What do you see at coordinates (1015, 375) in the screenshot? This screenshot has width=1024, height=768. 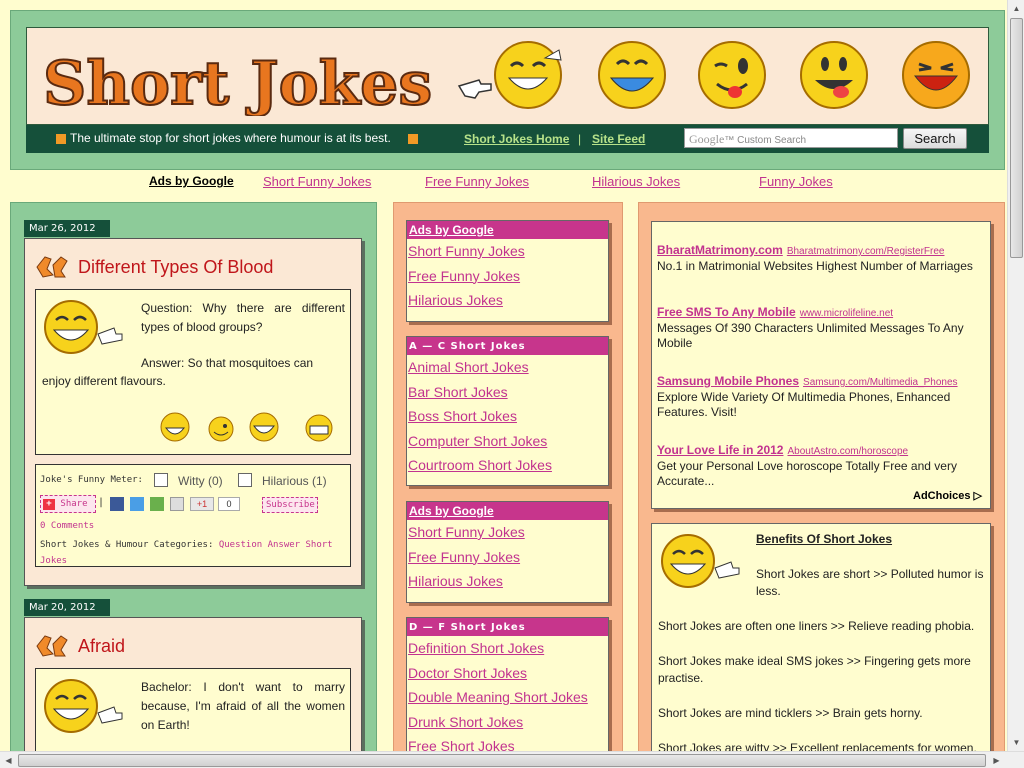 I see `vertical-scrollbar: ▲ ▼` at bounding box center [1015, 375].